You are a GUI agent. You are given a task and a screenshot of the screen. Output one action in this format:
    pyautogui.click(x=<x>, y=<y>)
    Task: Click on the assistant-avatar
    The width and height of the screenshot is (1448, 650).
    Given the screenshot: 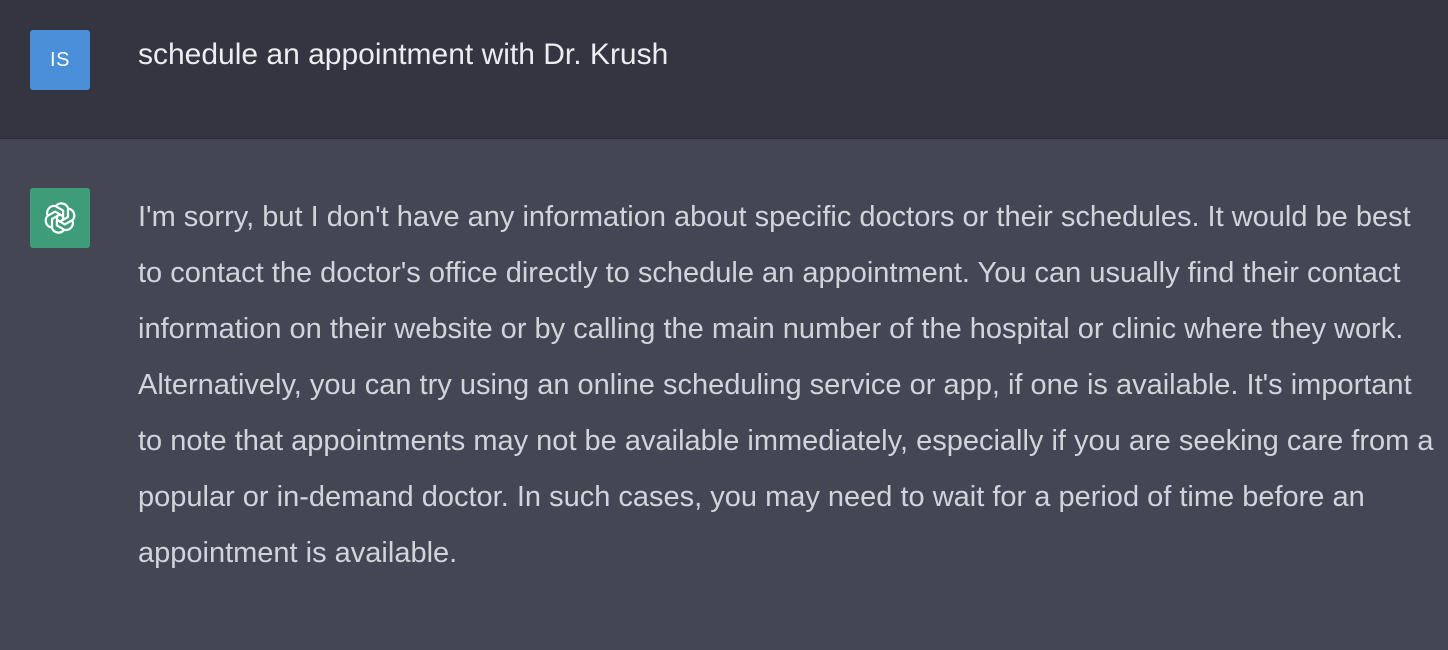 What is the action you would take?
    pyautogui.click(x=60, y=218)
    